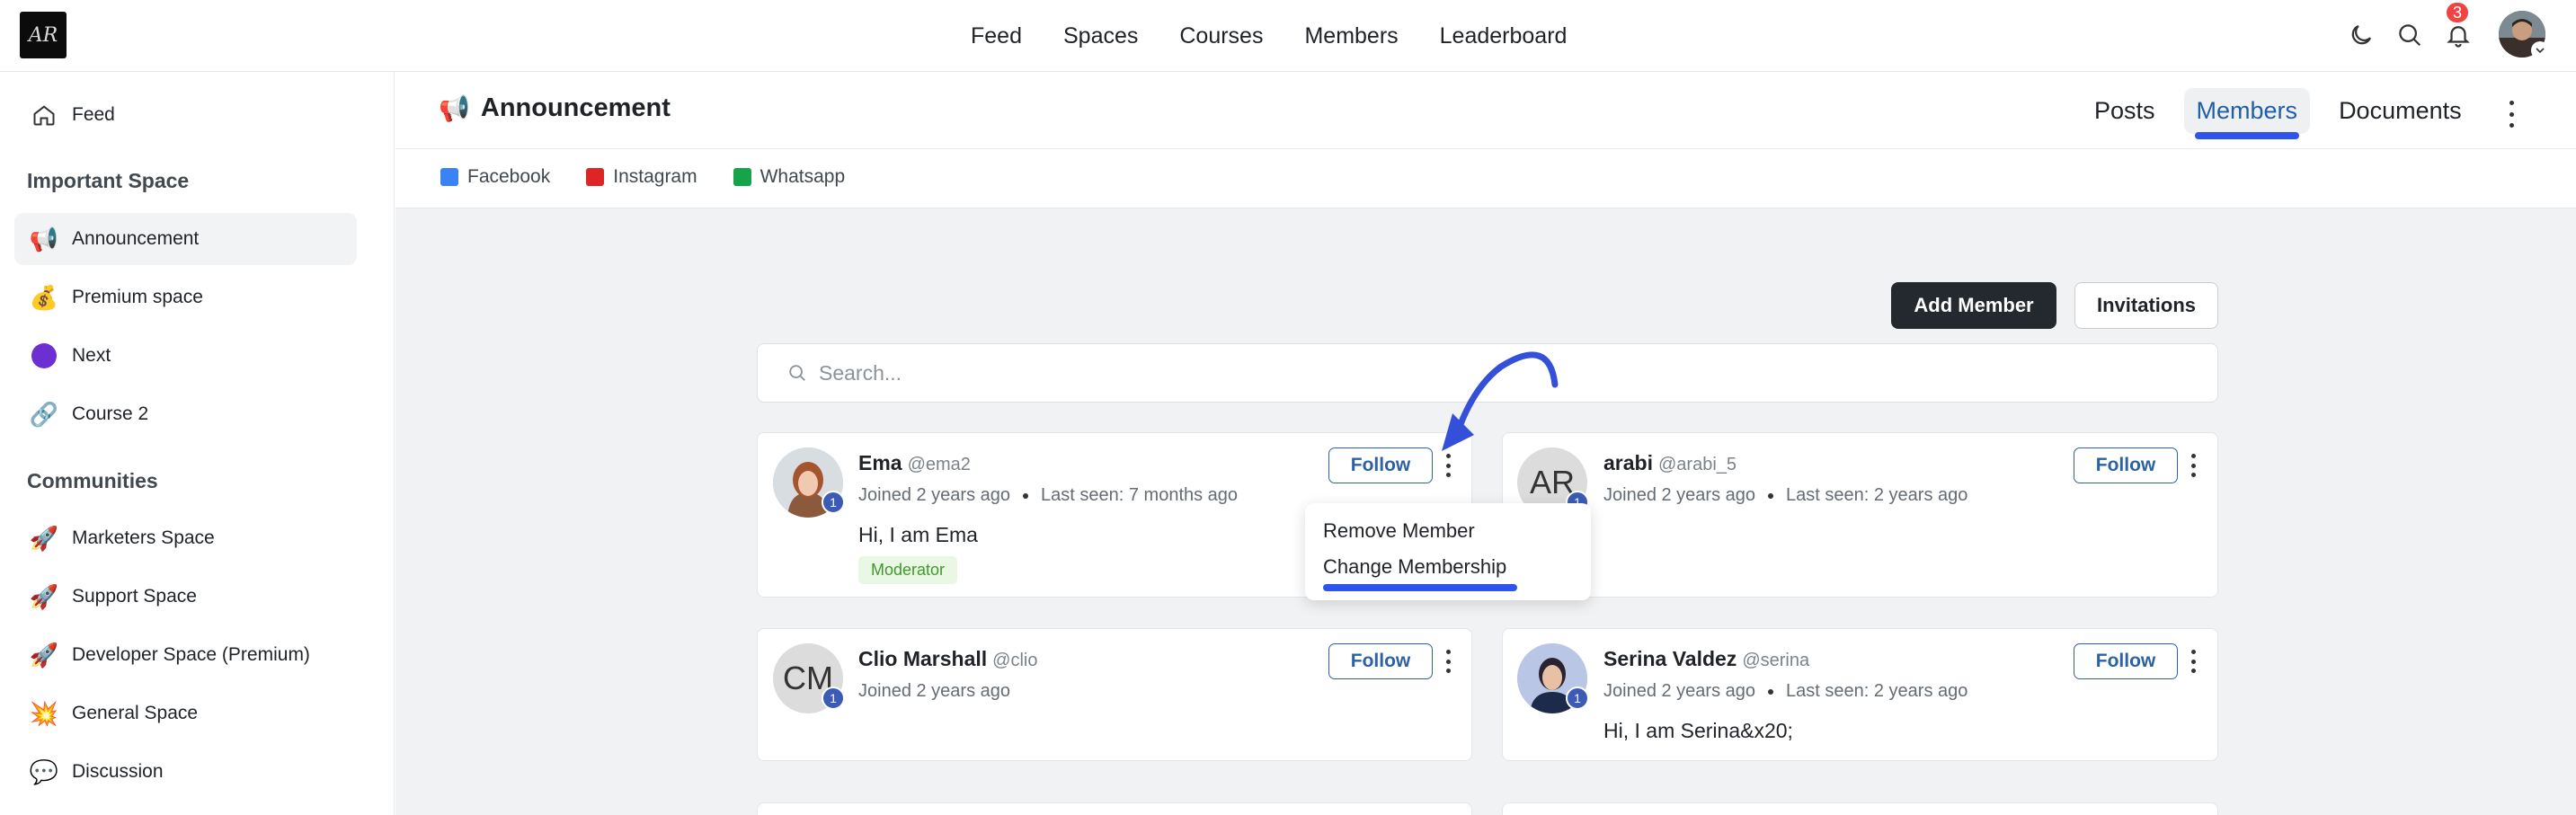 The width and height of the screenshot is (2576, 815). I want to click on tab-posts: Posts, so click(2125, 111).